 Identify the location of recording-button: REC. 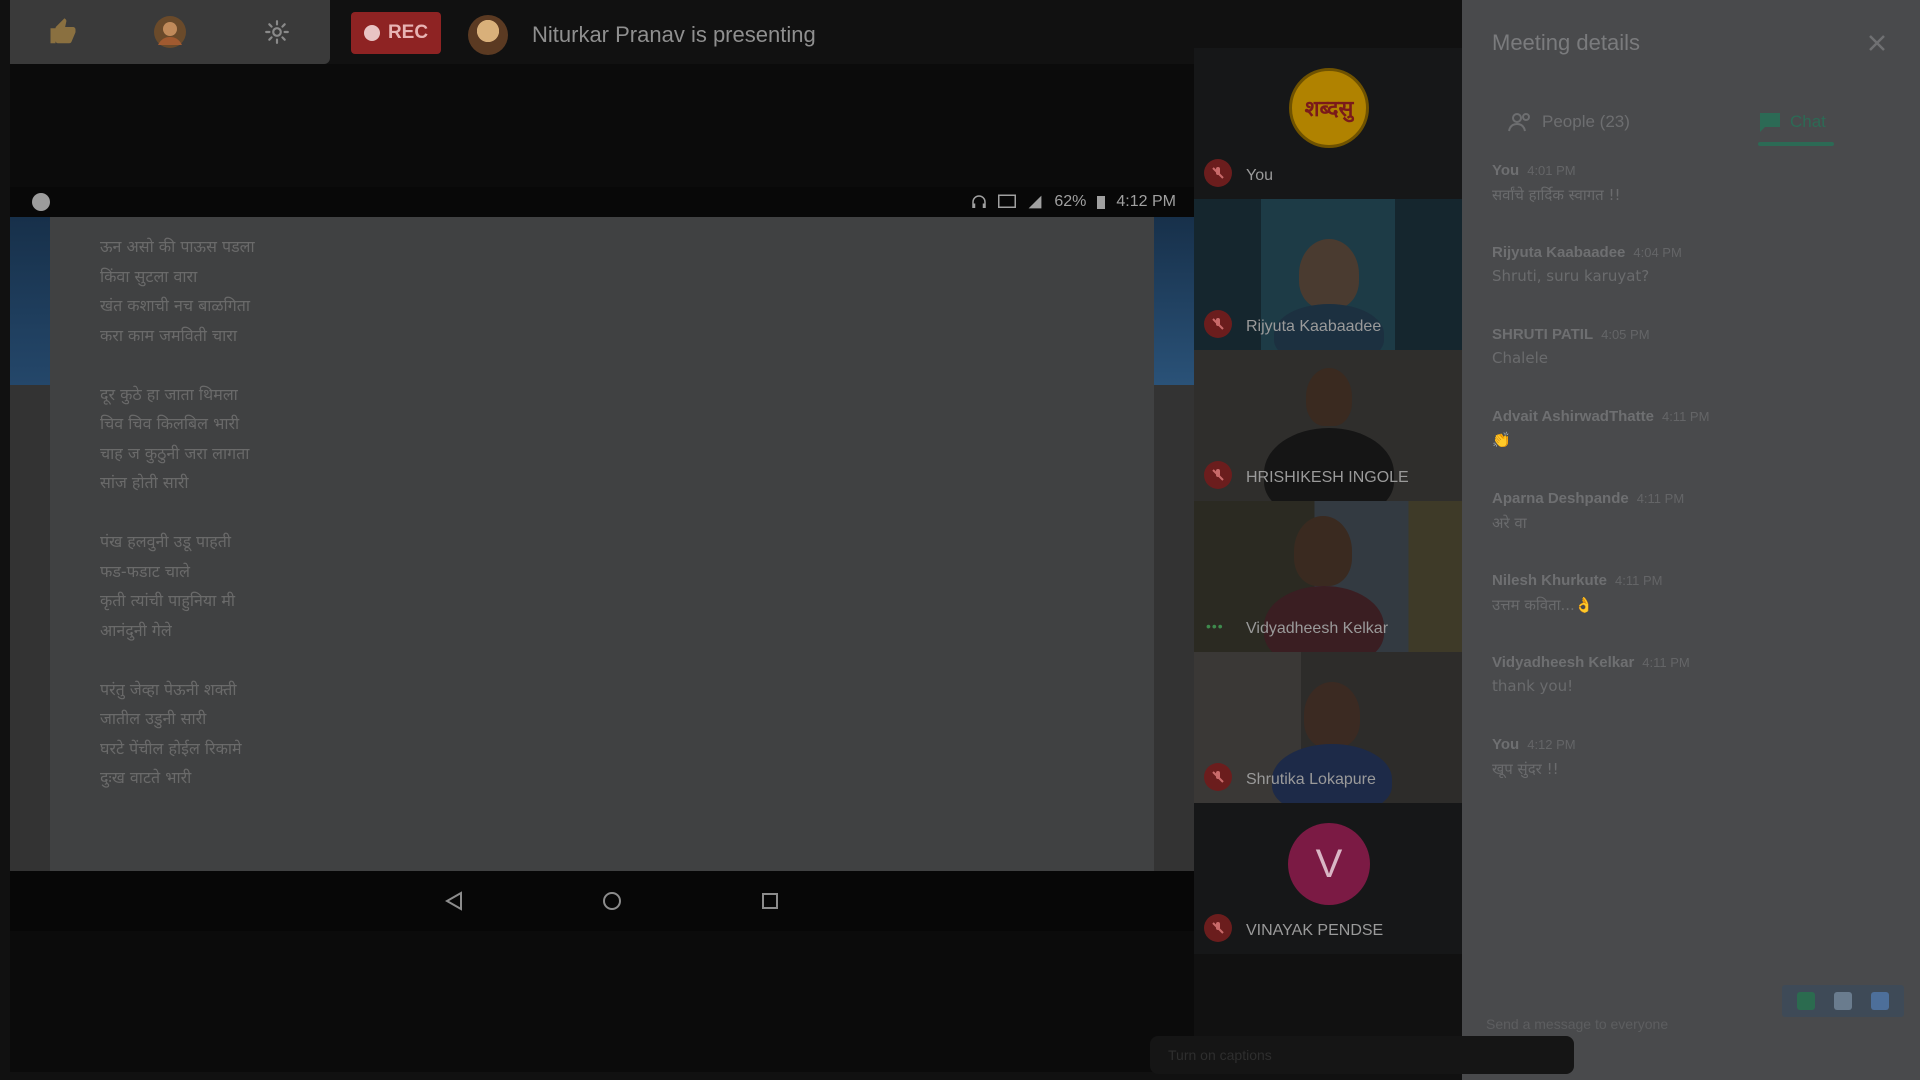
(396, 33).